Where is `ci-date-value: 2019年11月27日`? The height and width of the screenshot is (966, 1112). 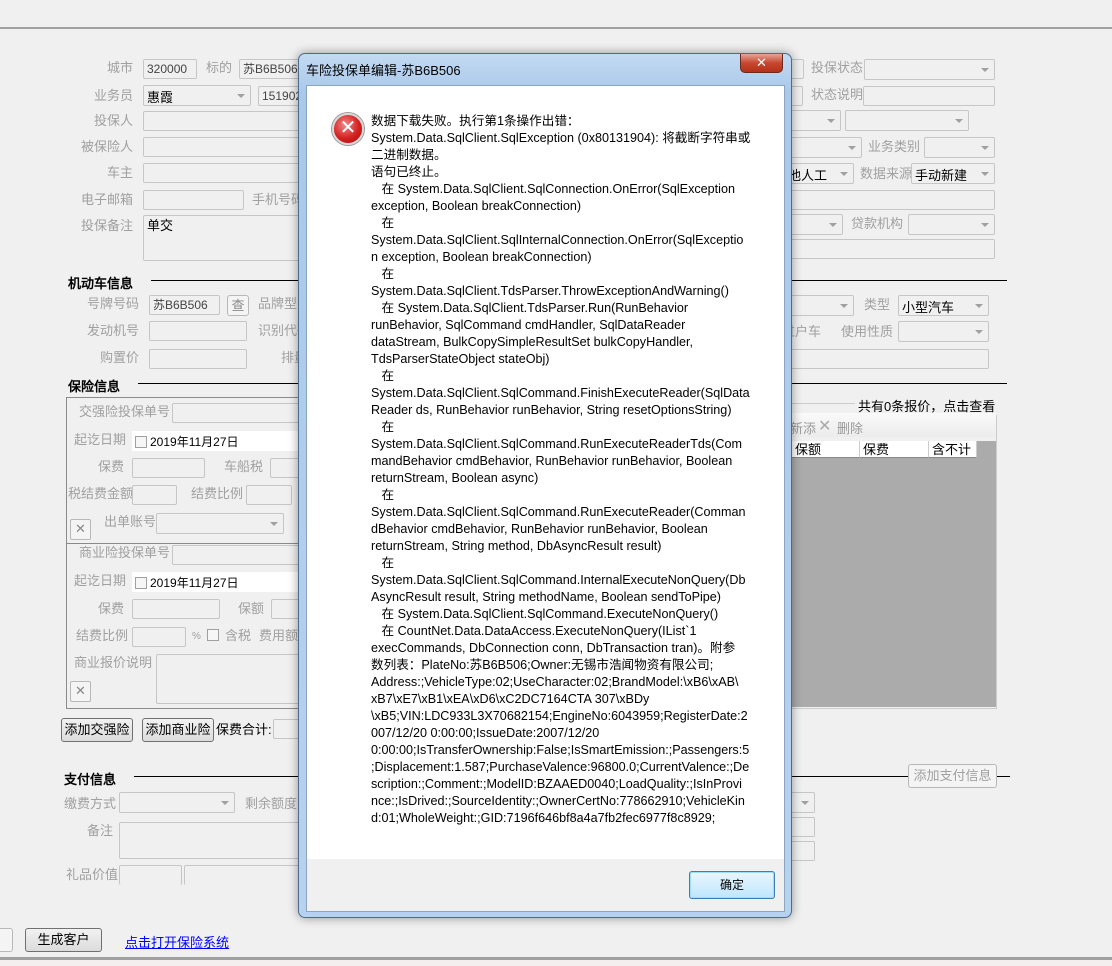 ci-date-value: 2019年11月27日 is located at coordinates (194, 442).